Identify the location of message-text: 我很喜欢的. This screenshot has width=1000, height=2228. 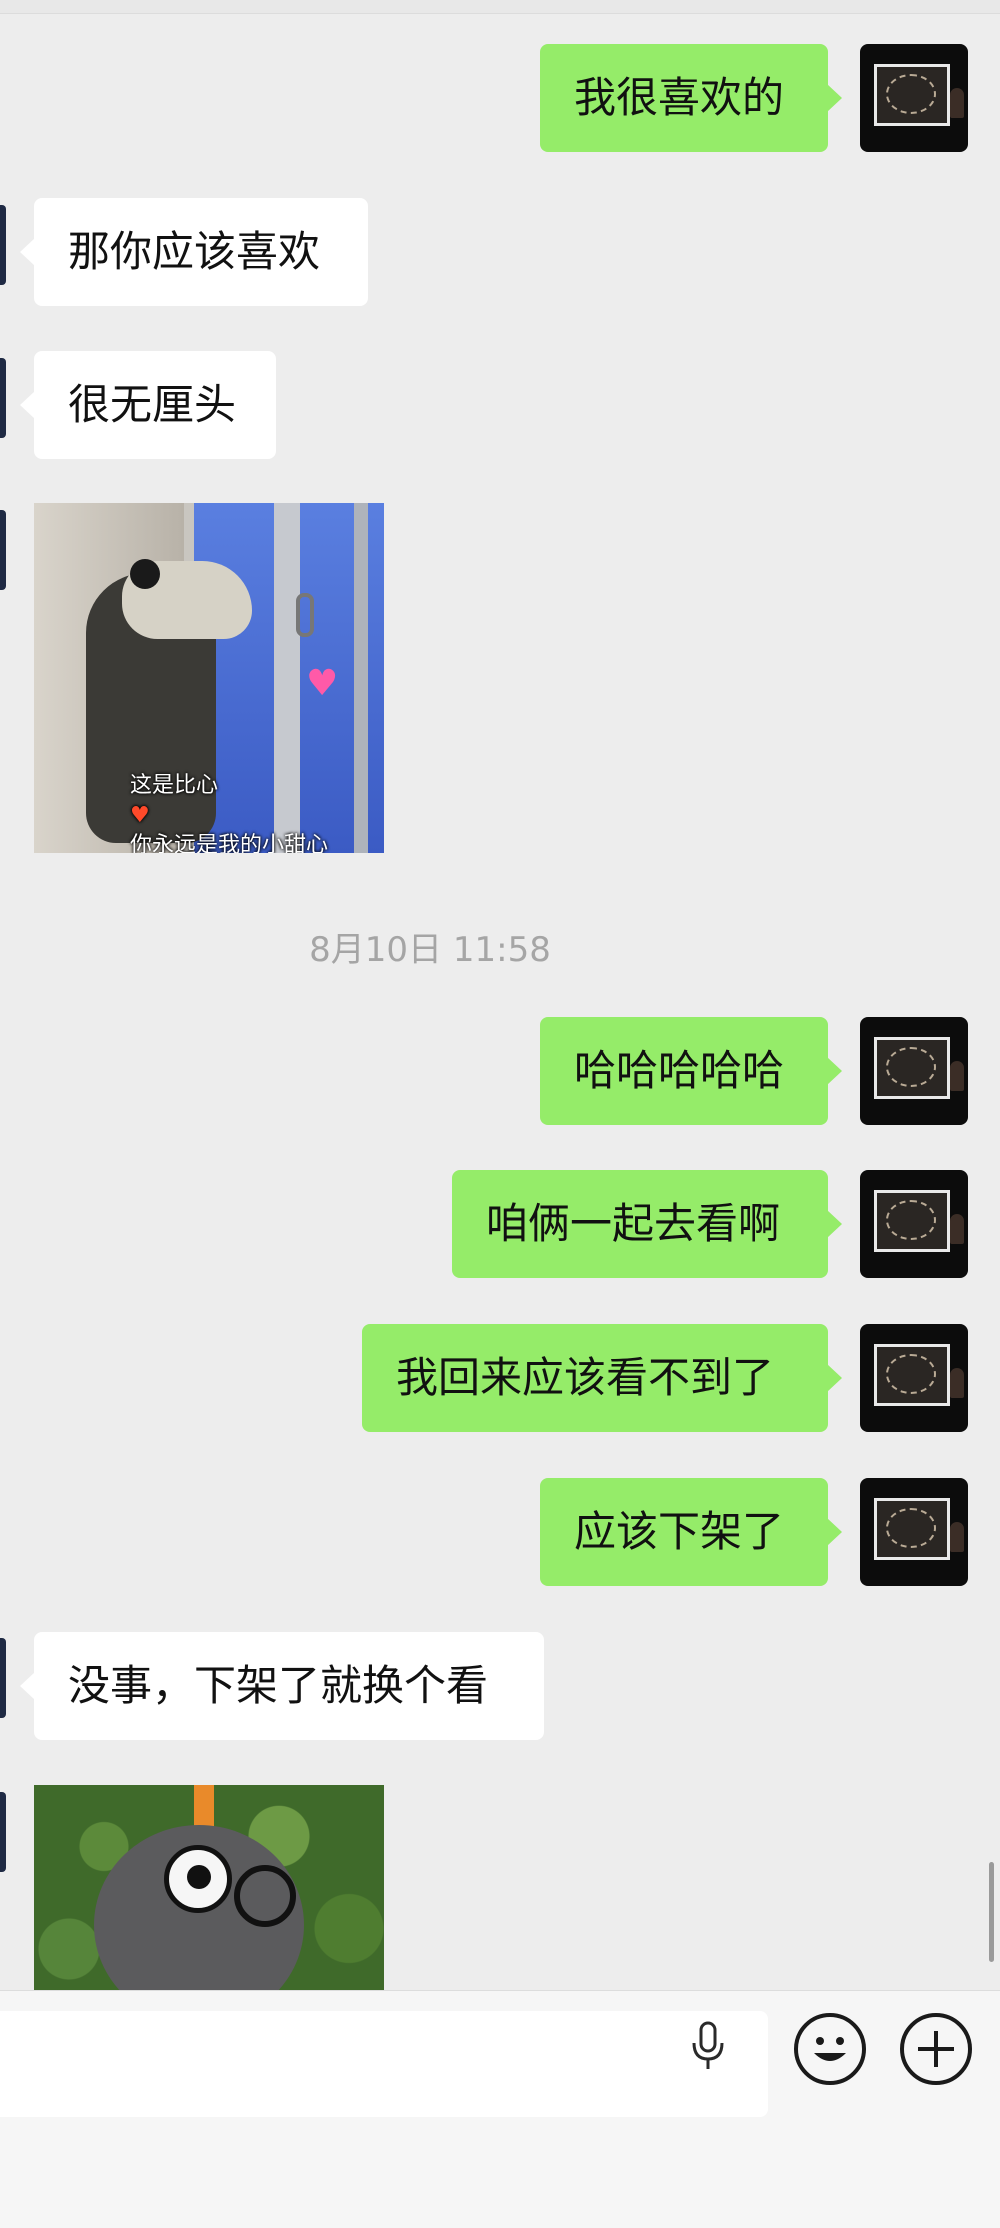
(679, 97).